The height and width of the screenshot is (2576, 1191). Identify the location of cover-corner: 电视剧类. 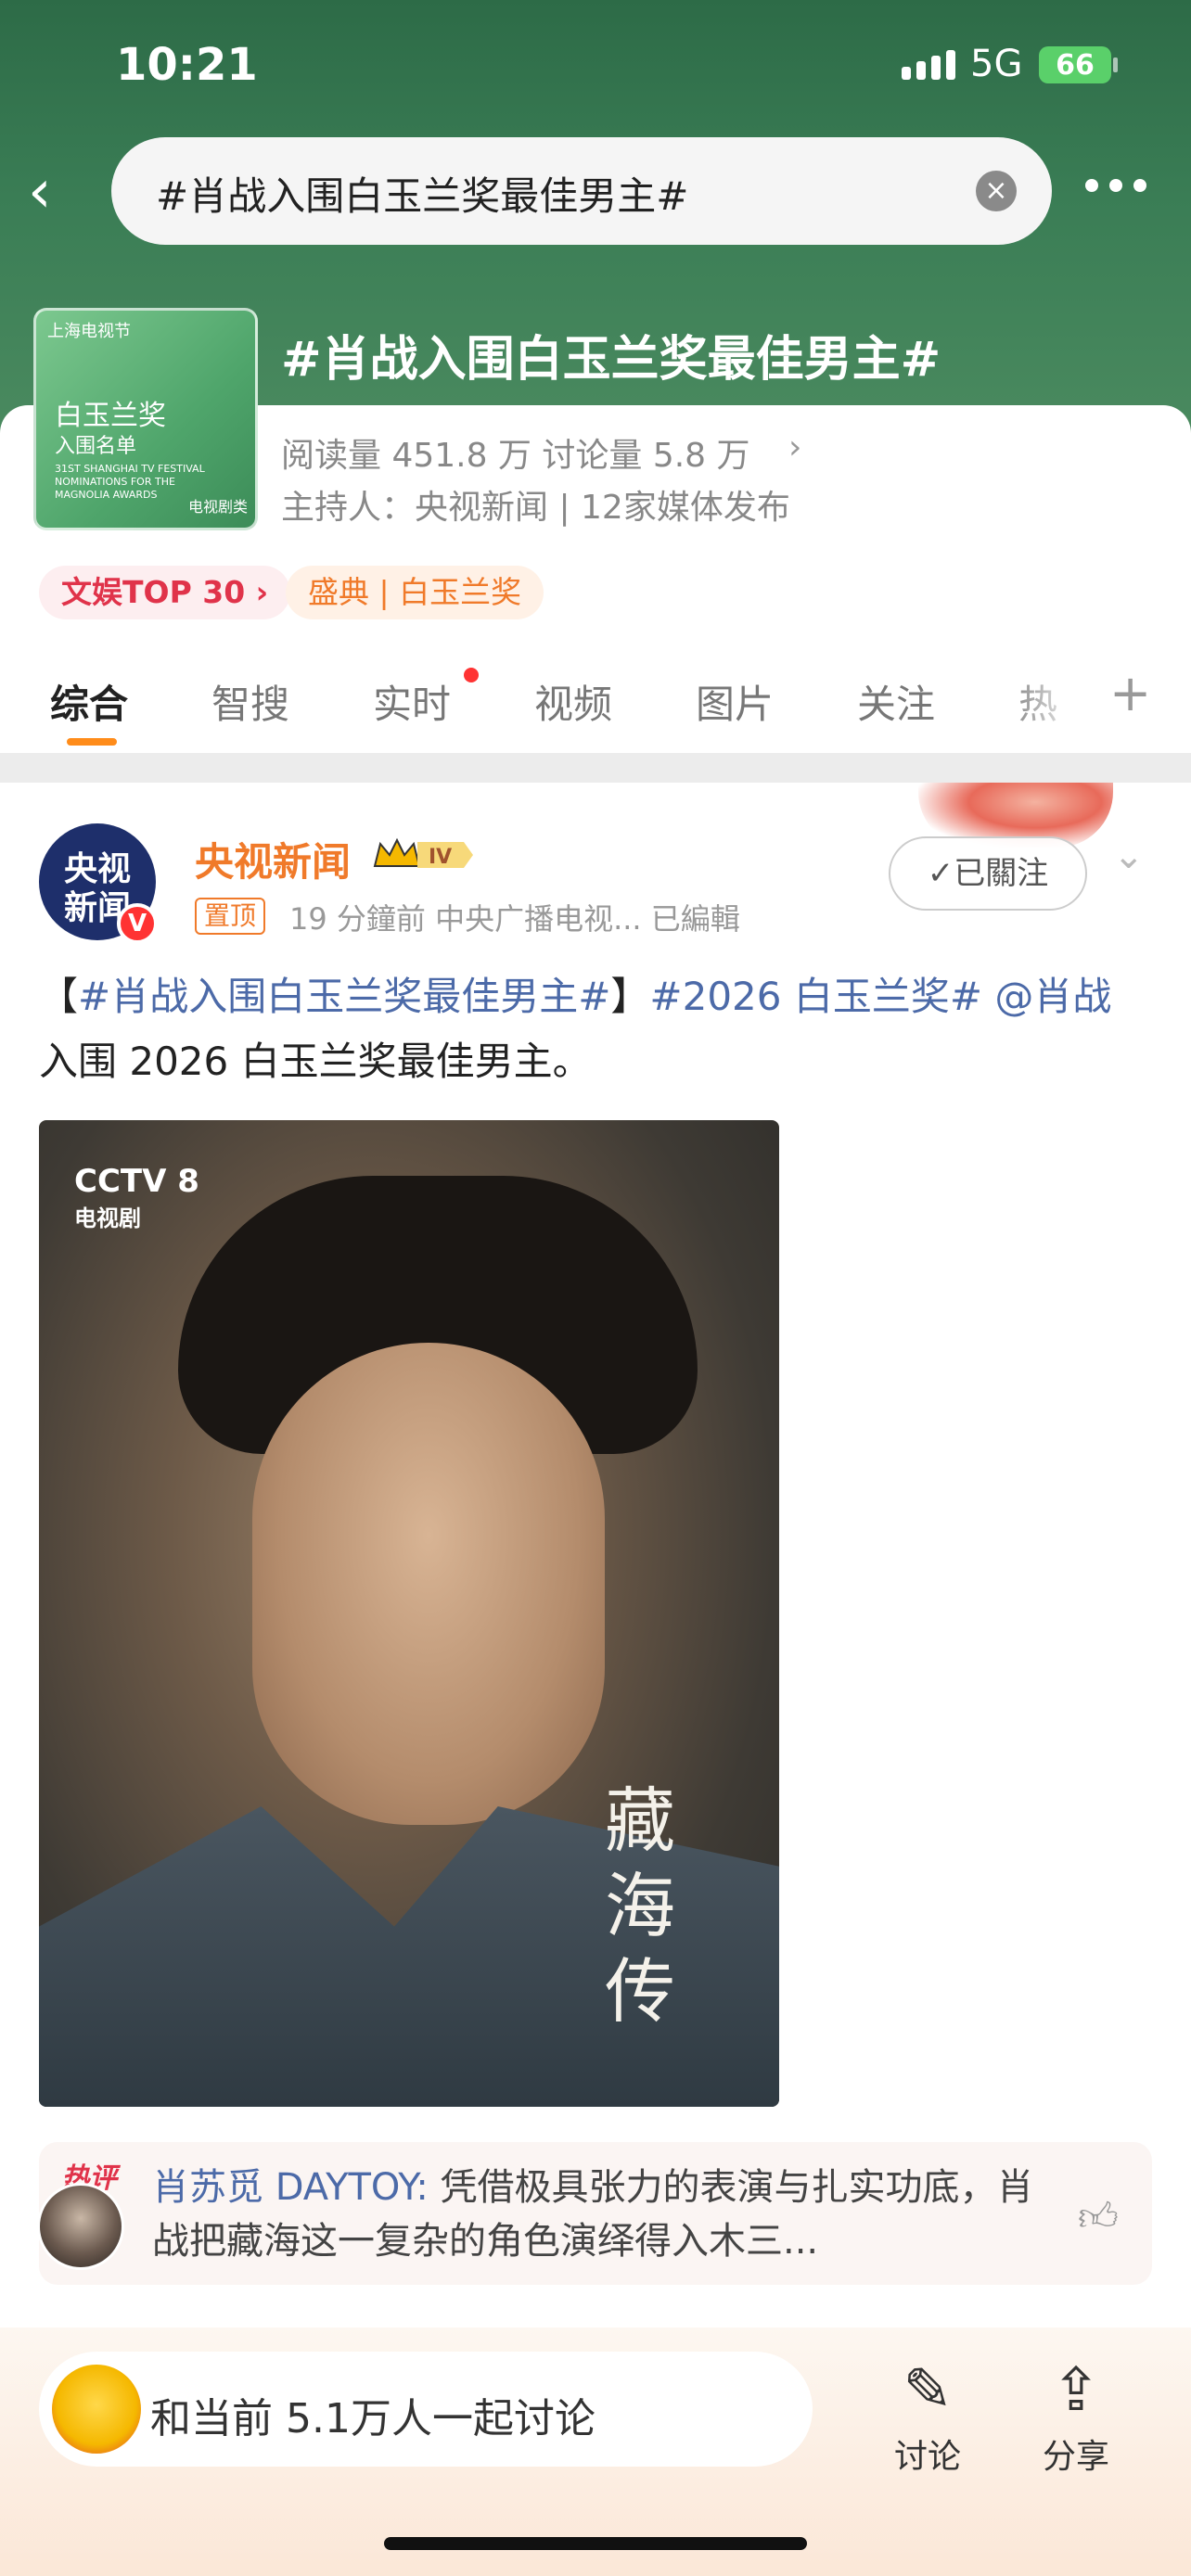
(217, 507).